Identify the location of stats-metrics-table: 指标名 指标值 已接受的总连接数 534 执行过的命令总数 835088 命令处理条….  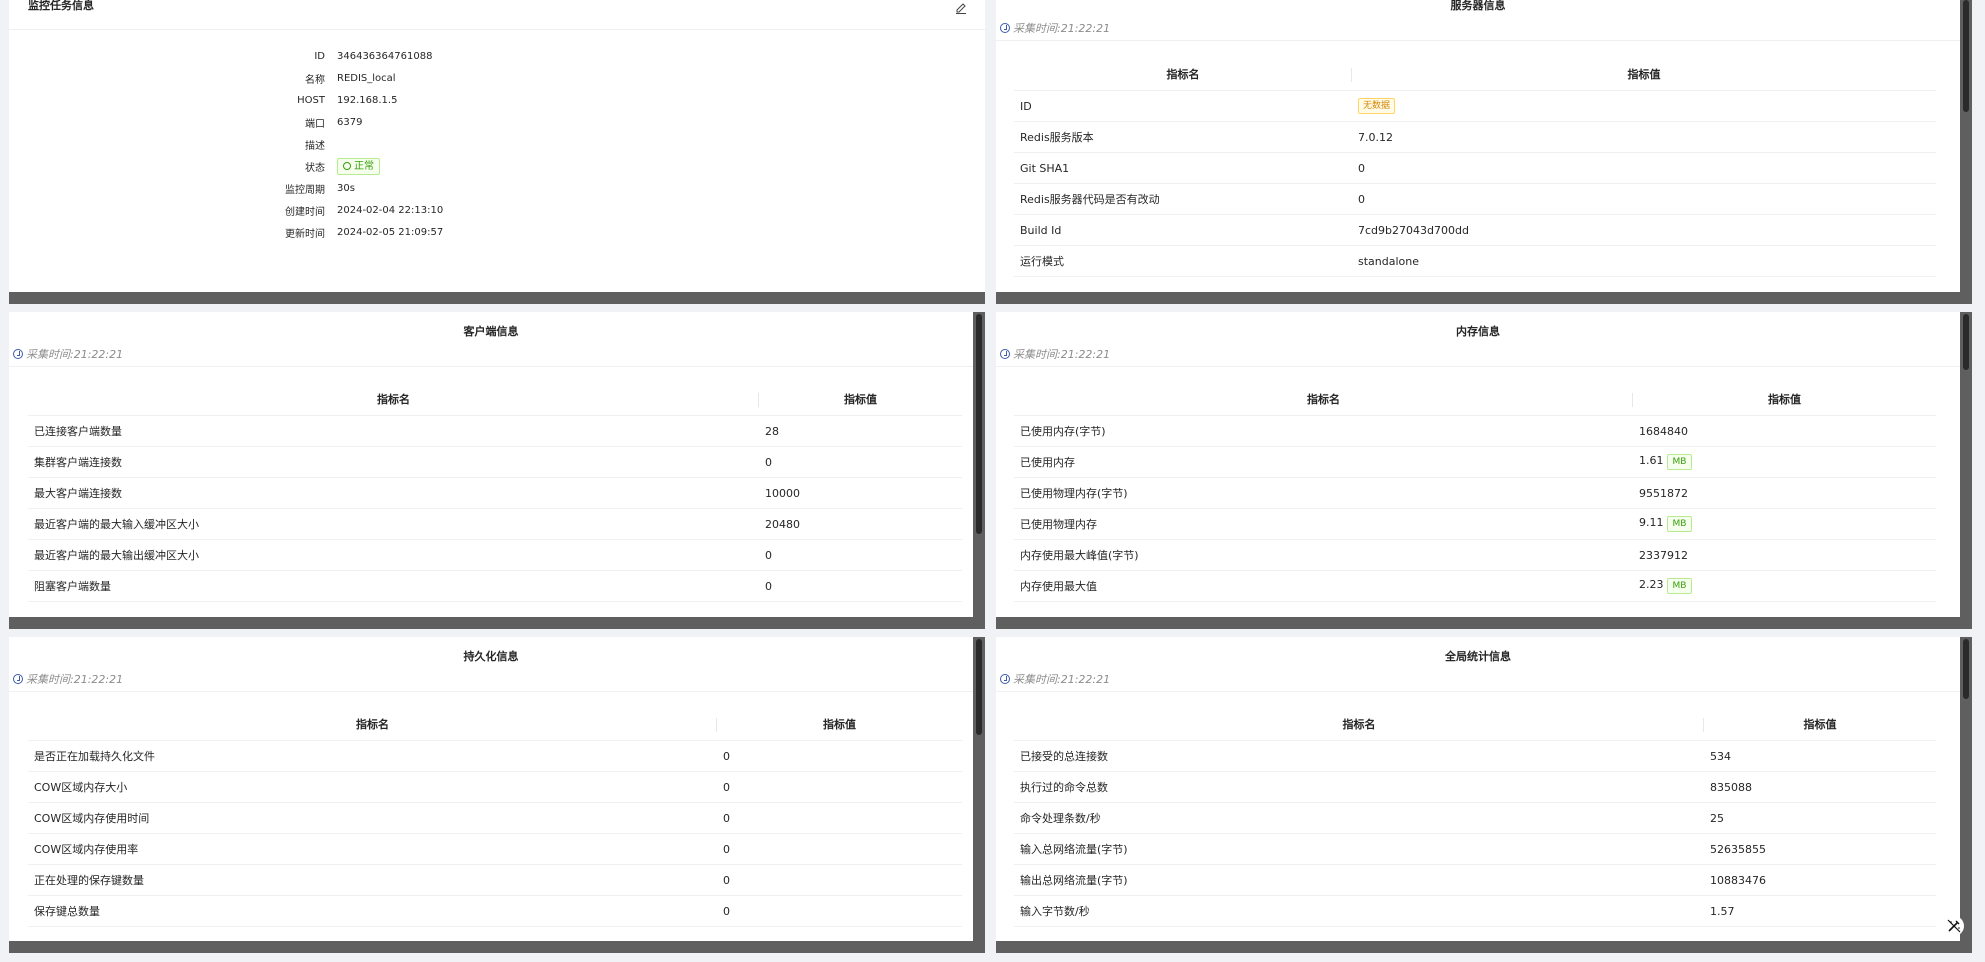
(1475, 817).